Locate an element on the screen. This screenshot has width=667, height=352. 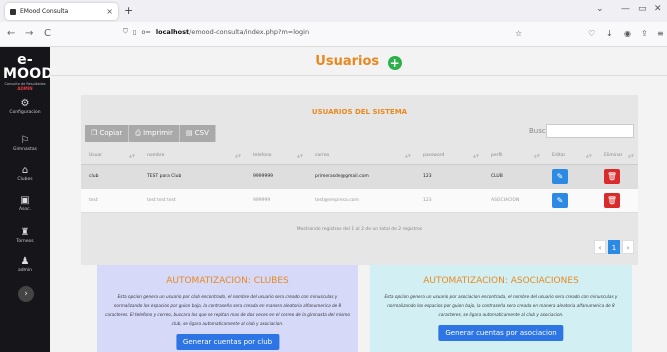
sidebar-item-label: admin is located at coordinates (25, 270).